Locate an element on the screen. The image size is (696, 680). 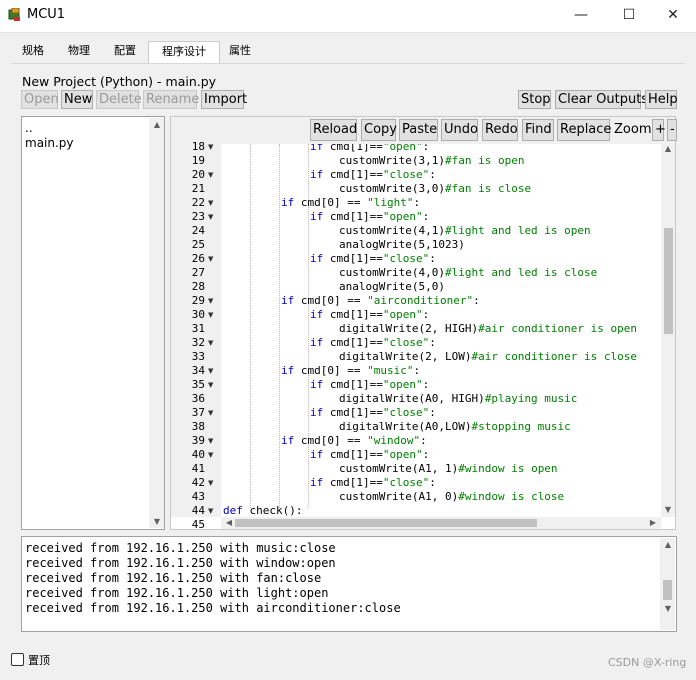
tab-divider is located at coordinates (348, 63).